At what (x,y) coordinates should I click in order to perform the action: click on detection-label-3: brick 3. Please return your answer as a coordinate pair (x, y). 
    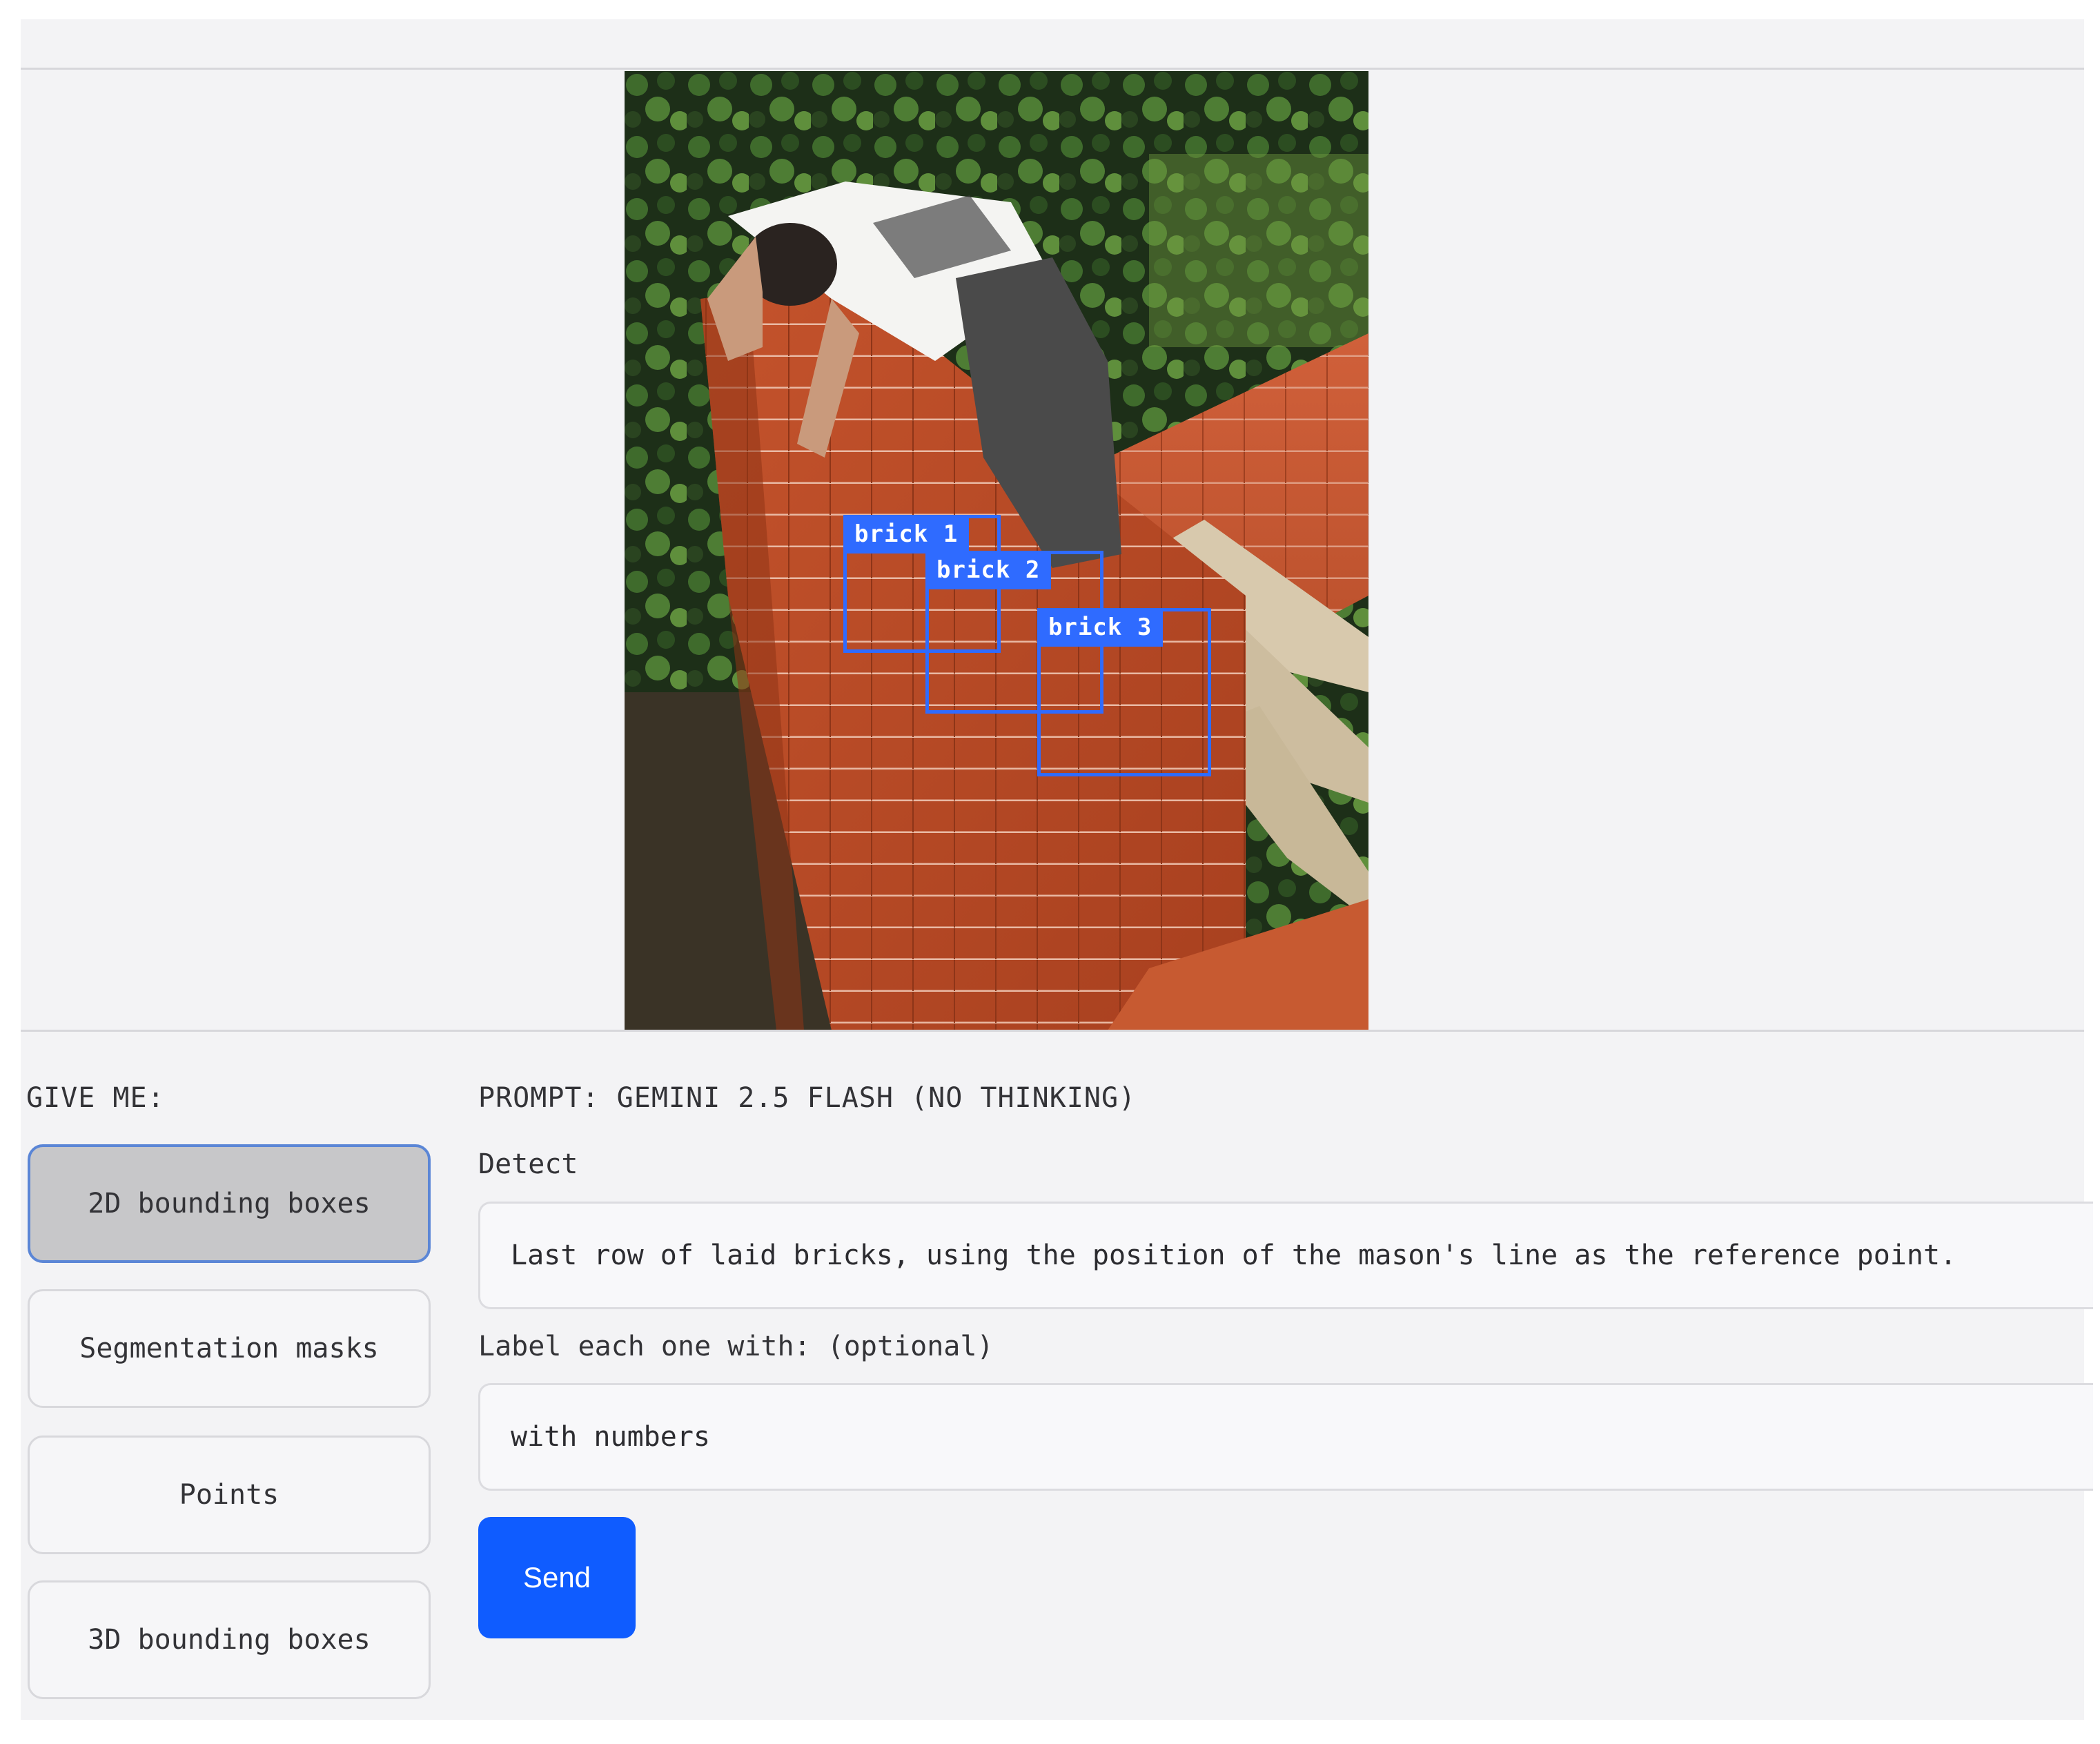
    Looking at the image, I should click on (1100, 628).